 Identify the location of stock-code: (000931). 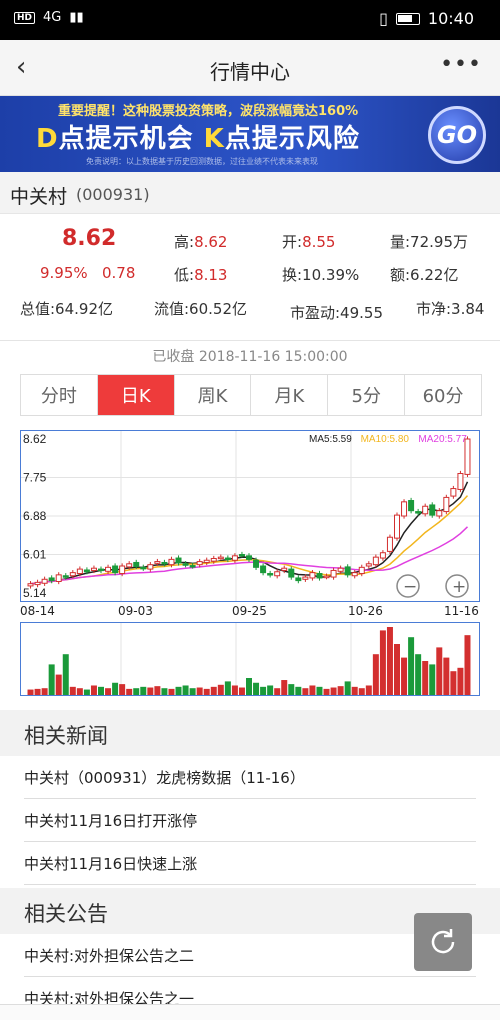
(113, 194).